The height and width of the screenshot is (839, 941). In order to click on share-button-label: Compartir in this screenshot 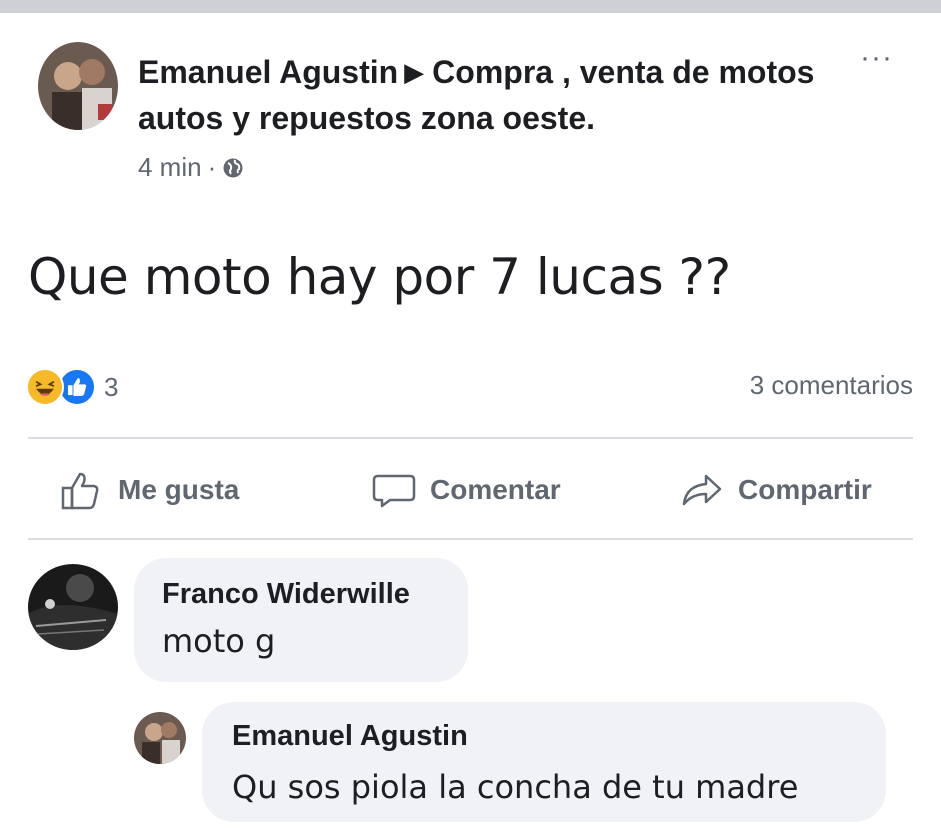, I will do `click(805, 489)`.